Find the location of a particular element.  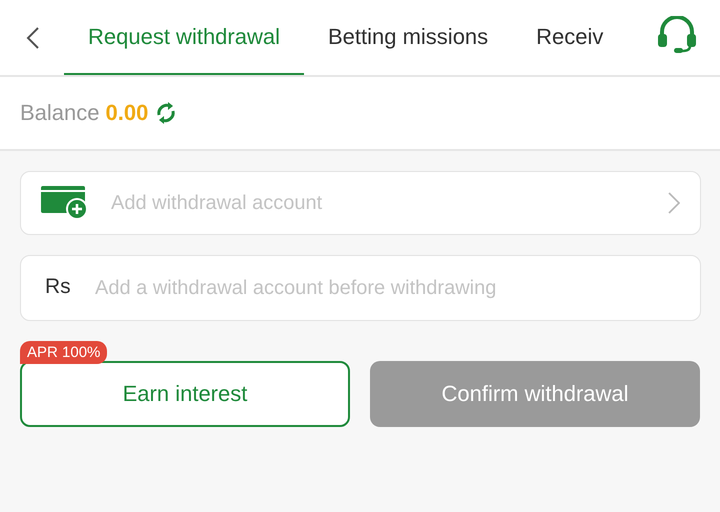

balance-amount: 0.00 is located at coordinates (127, 113).